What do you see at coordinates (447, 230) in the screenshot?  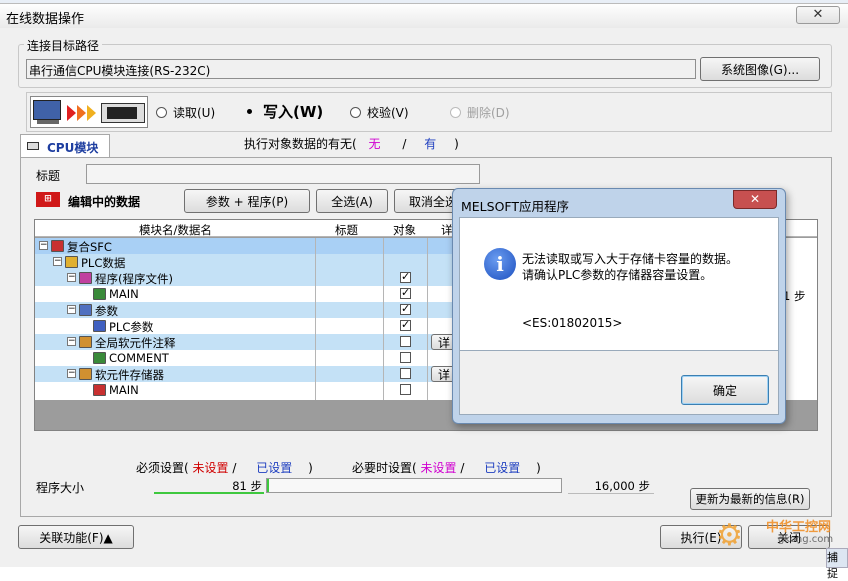 I see `header-detail: 详` at bounding box center [447, 230].